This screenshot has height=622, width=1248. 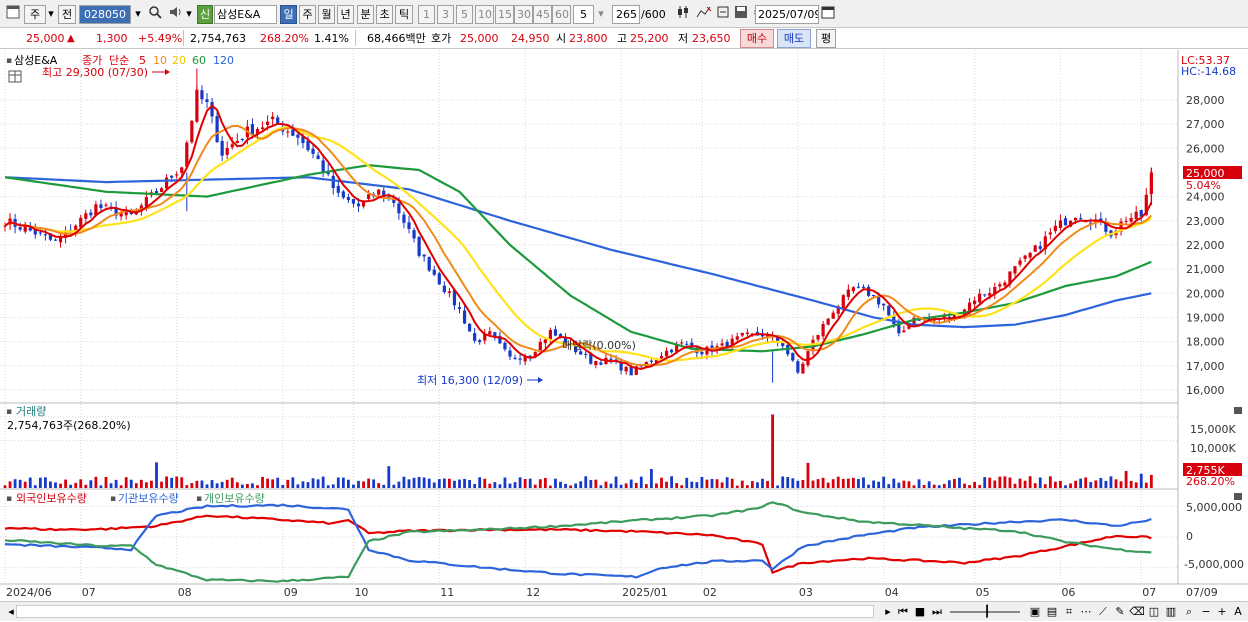 I want to click on num-button-5: 5, so click(x=464, y=14).